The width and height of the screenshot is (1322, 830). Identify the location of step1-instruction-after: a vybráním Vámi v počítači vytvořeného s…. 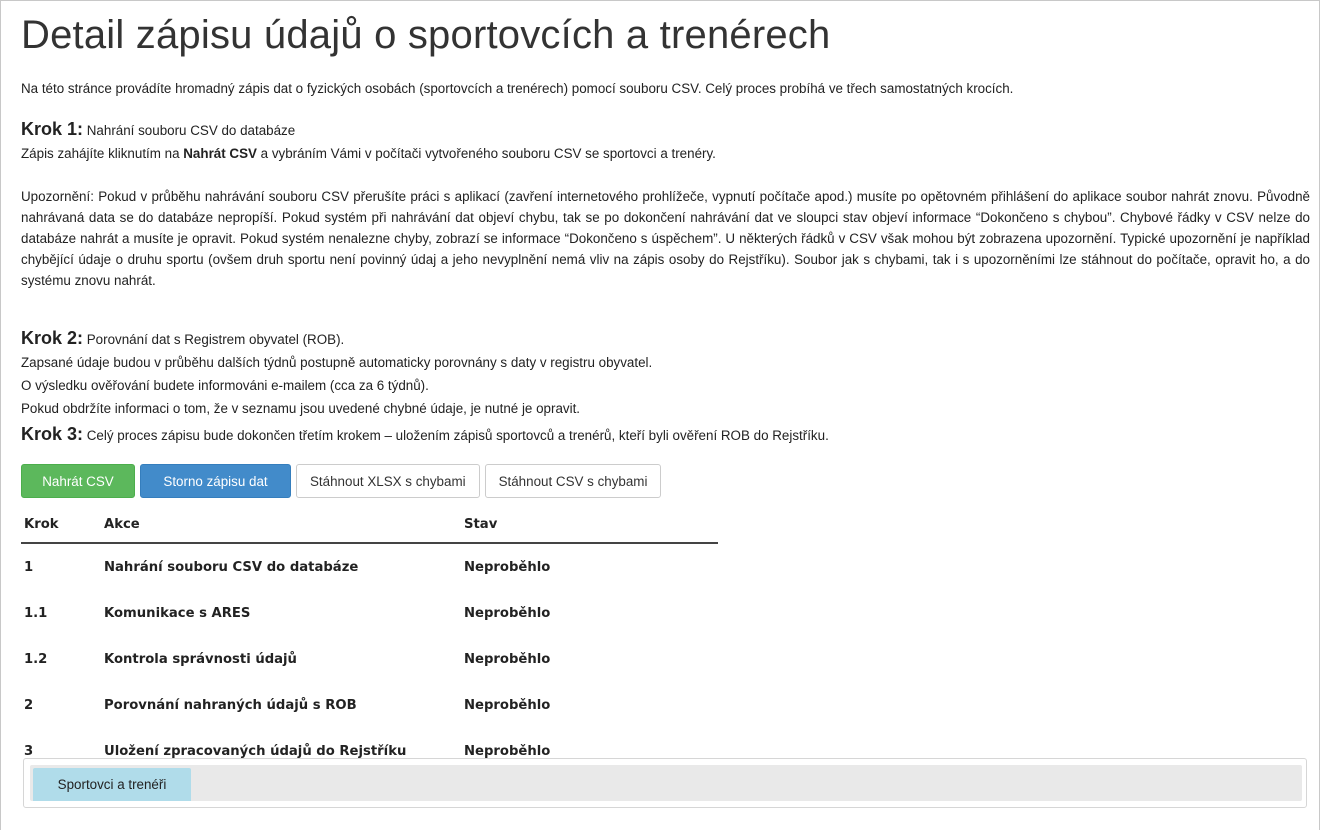
(486, 153).